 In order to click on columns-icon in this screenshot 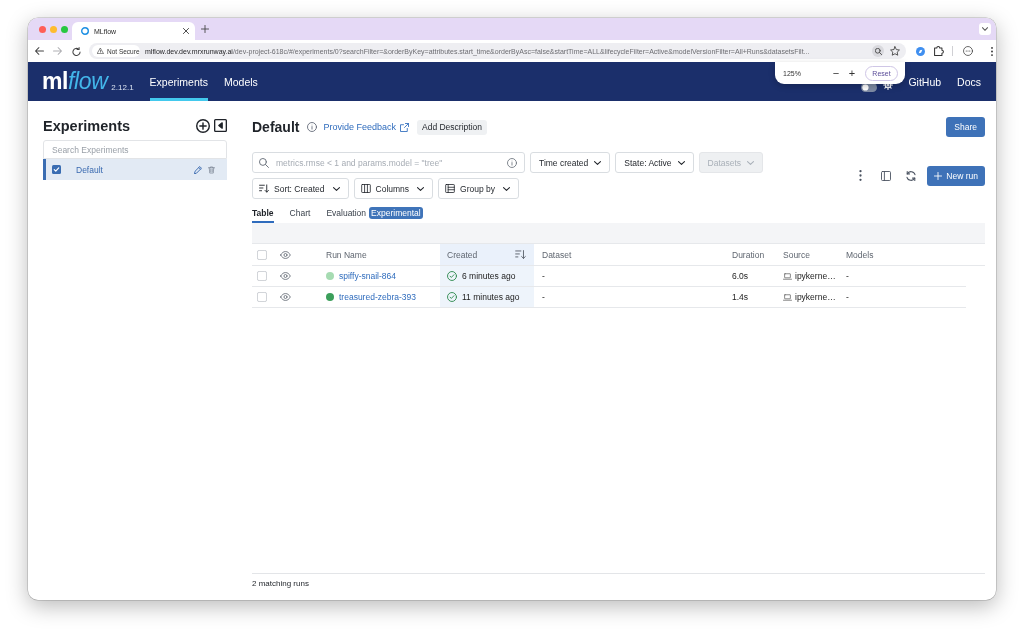, I will do `click(365, 188)`.